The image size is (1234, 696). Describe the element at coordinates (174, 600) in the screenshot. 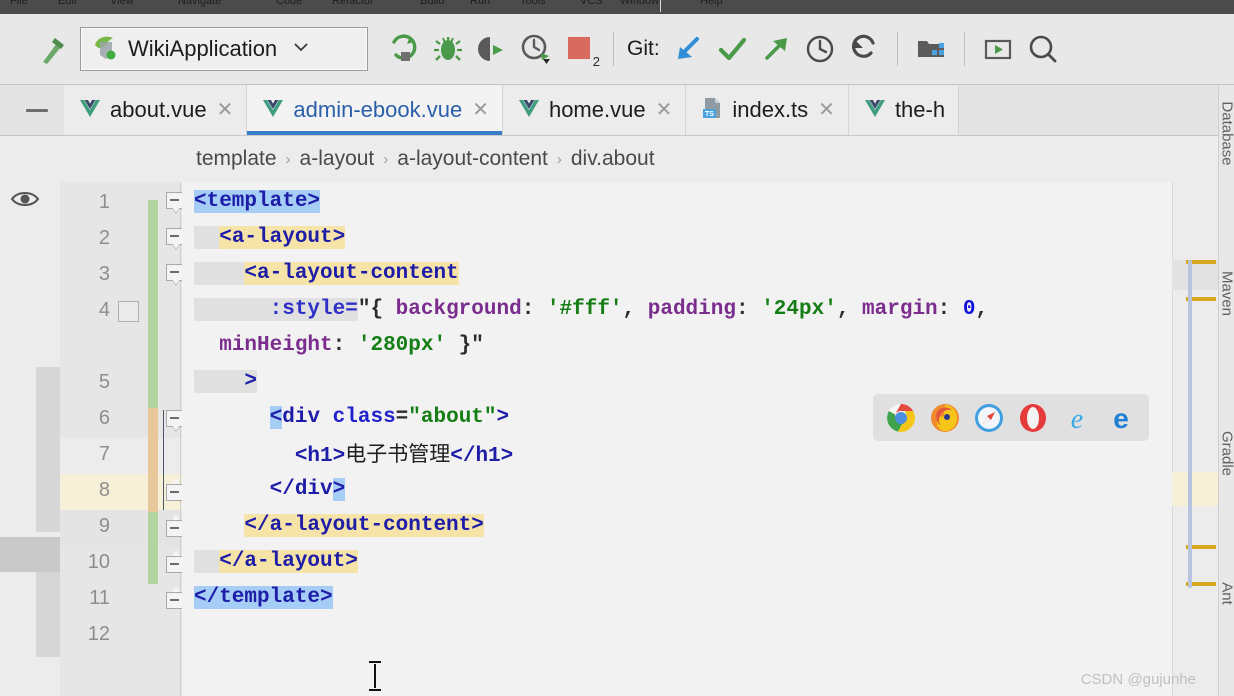

I see `fold-marker-line11` at that location.